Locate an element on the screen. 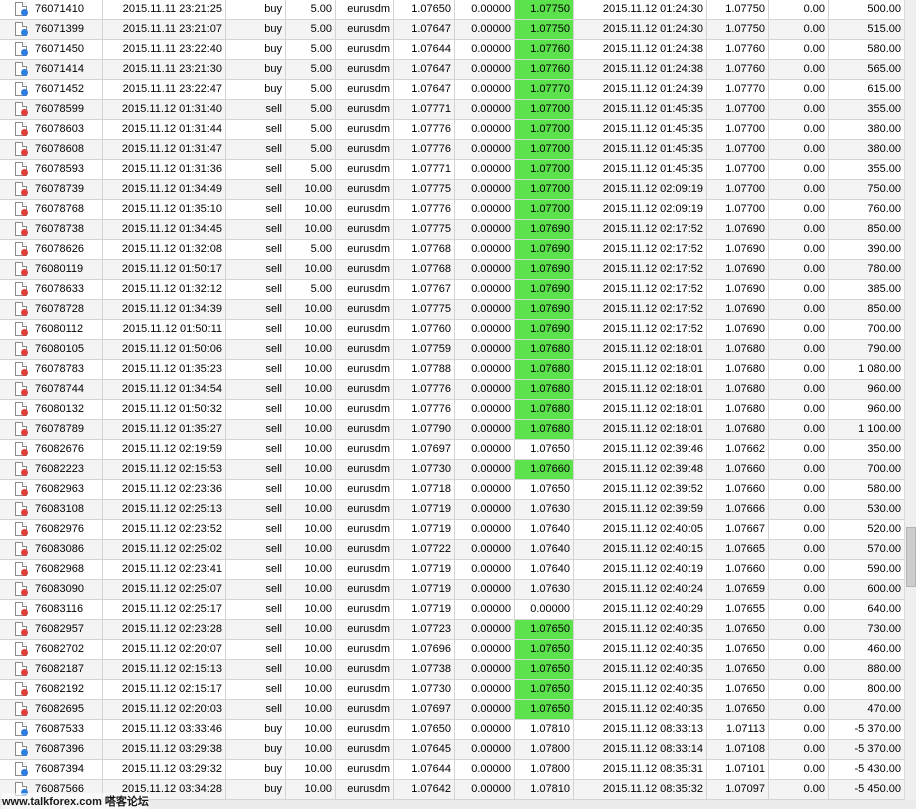  open-time-cell: 2015.11.12 01:35:27 is located at coordinates (164, 429).